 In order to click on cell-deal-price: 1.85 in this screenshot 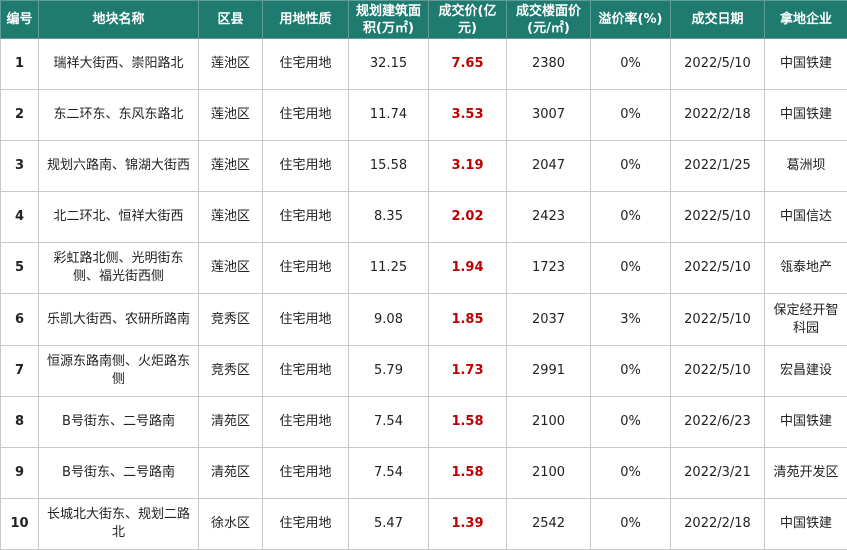, I will do `click(467, 319)`.